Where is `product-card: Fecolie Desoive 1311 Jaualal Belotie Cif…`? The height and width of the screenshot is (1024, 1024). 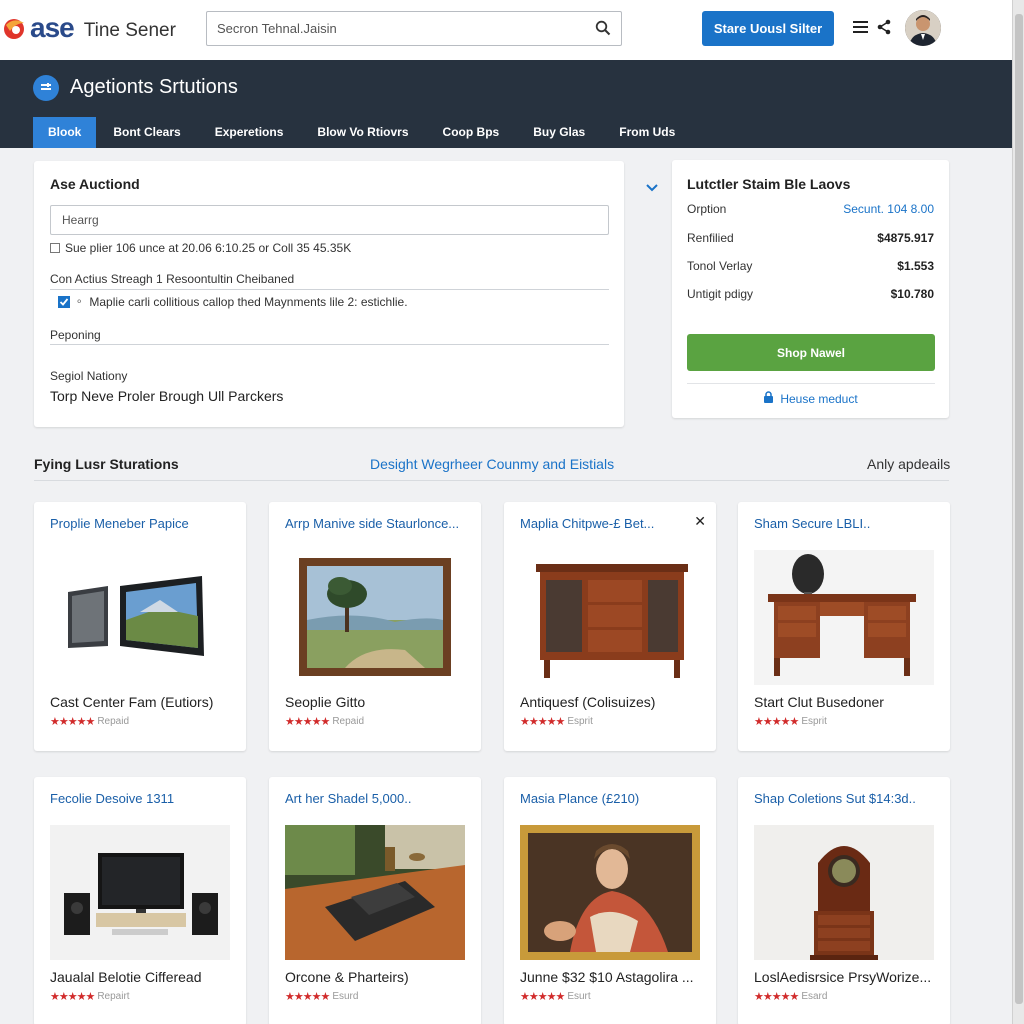 product-card: Fecolie Desoive 1311 Jaualal Belotie Cif… is located at coordinates (140, 900).